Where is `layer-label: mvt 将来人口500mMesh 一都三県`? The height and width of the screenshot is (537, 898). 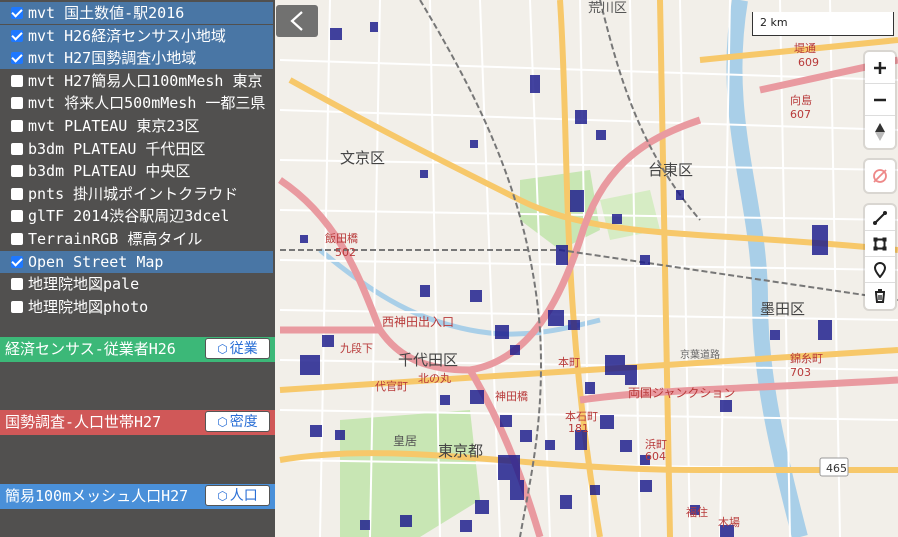
layer-label: mvt 将来人口500mMesh 一都三県 is located at coordinates (147, 103).